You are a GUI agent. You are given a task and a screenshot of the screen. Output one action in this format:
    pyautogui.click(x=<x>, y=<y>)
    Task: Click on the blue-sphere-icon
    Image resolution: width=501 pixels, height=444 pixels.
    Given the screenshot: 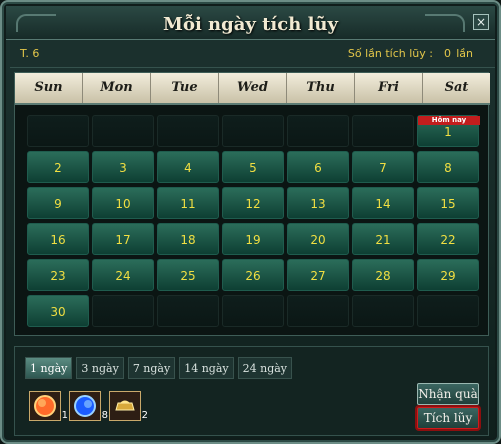 What is the action you would take?
    pyautogui.click(x=85, y=406)
    